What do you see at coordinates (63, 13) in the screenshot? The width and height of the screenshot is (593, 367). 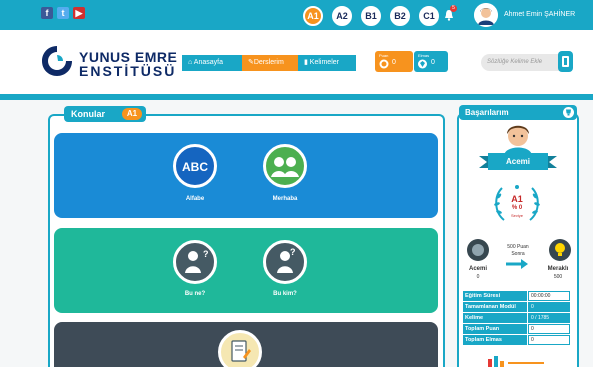 I see `twitter-icon: t` at bounding box center [63, 13].